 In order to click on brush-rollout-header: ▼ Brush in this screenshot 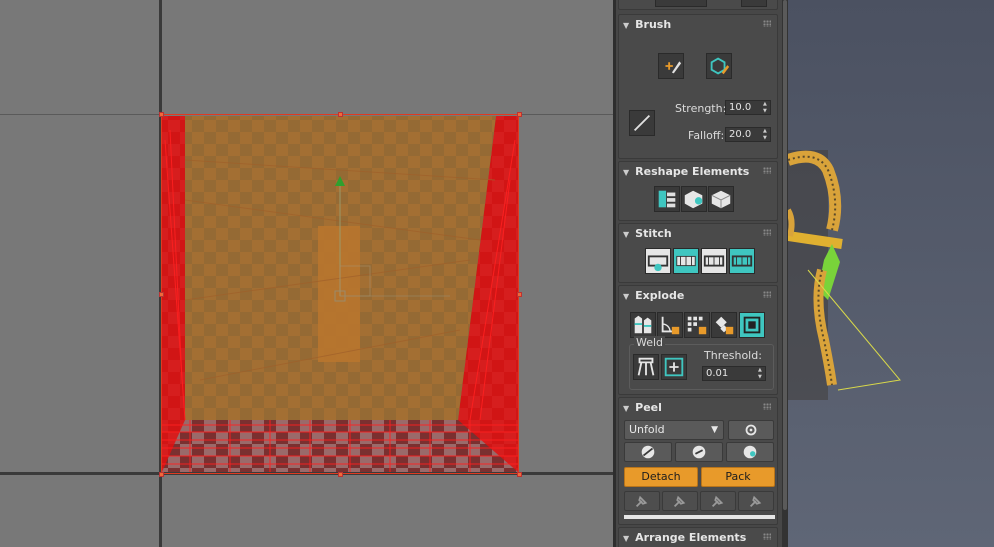, I will do `click(647, 24)`.